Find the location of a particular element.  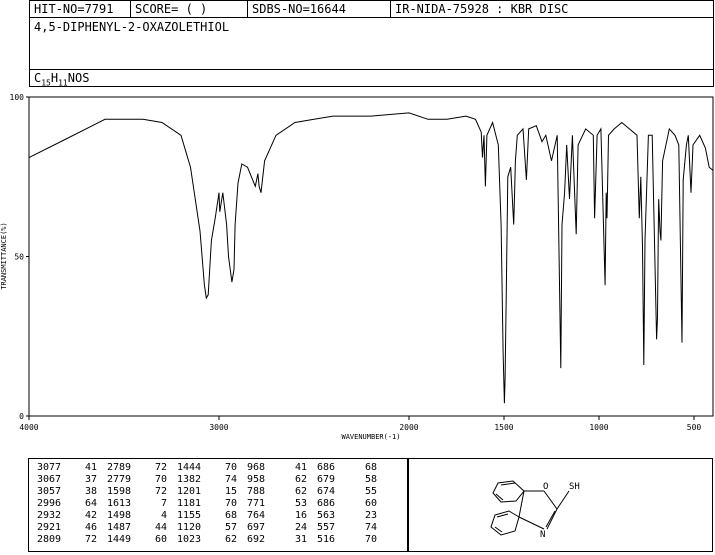

peak-row: 1498 4 is located at coordinates (142, 516).